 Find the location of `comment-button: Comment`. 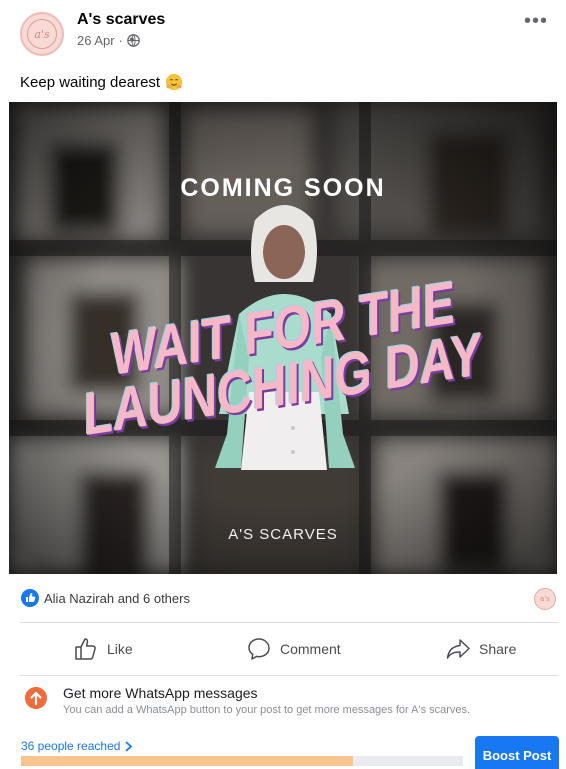

comment-button: Comment is located at coordinates (293, 649).